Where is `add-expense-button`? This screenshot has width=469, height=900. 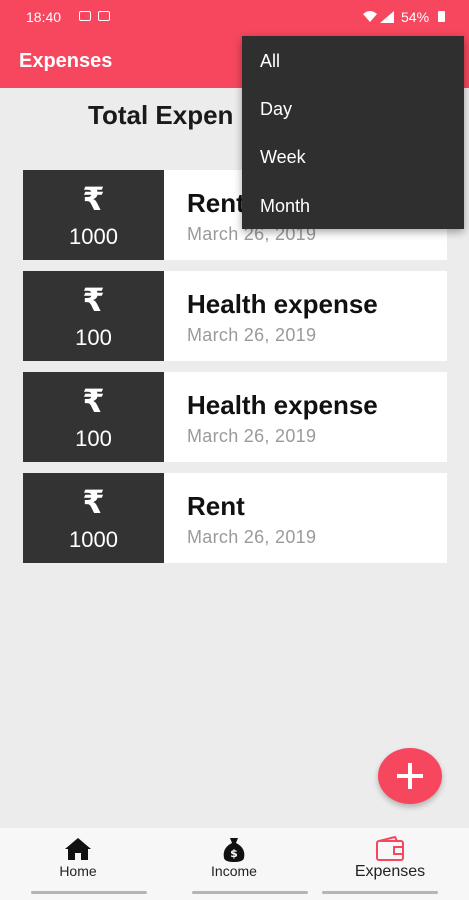 add-expense-button is located at coordinates (410, 776).